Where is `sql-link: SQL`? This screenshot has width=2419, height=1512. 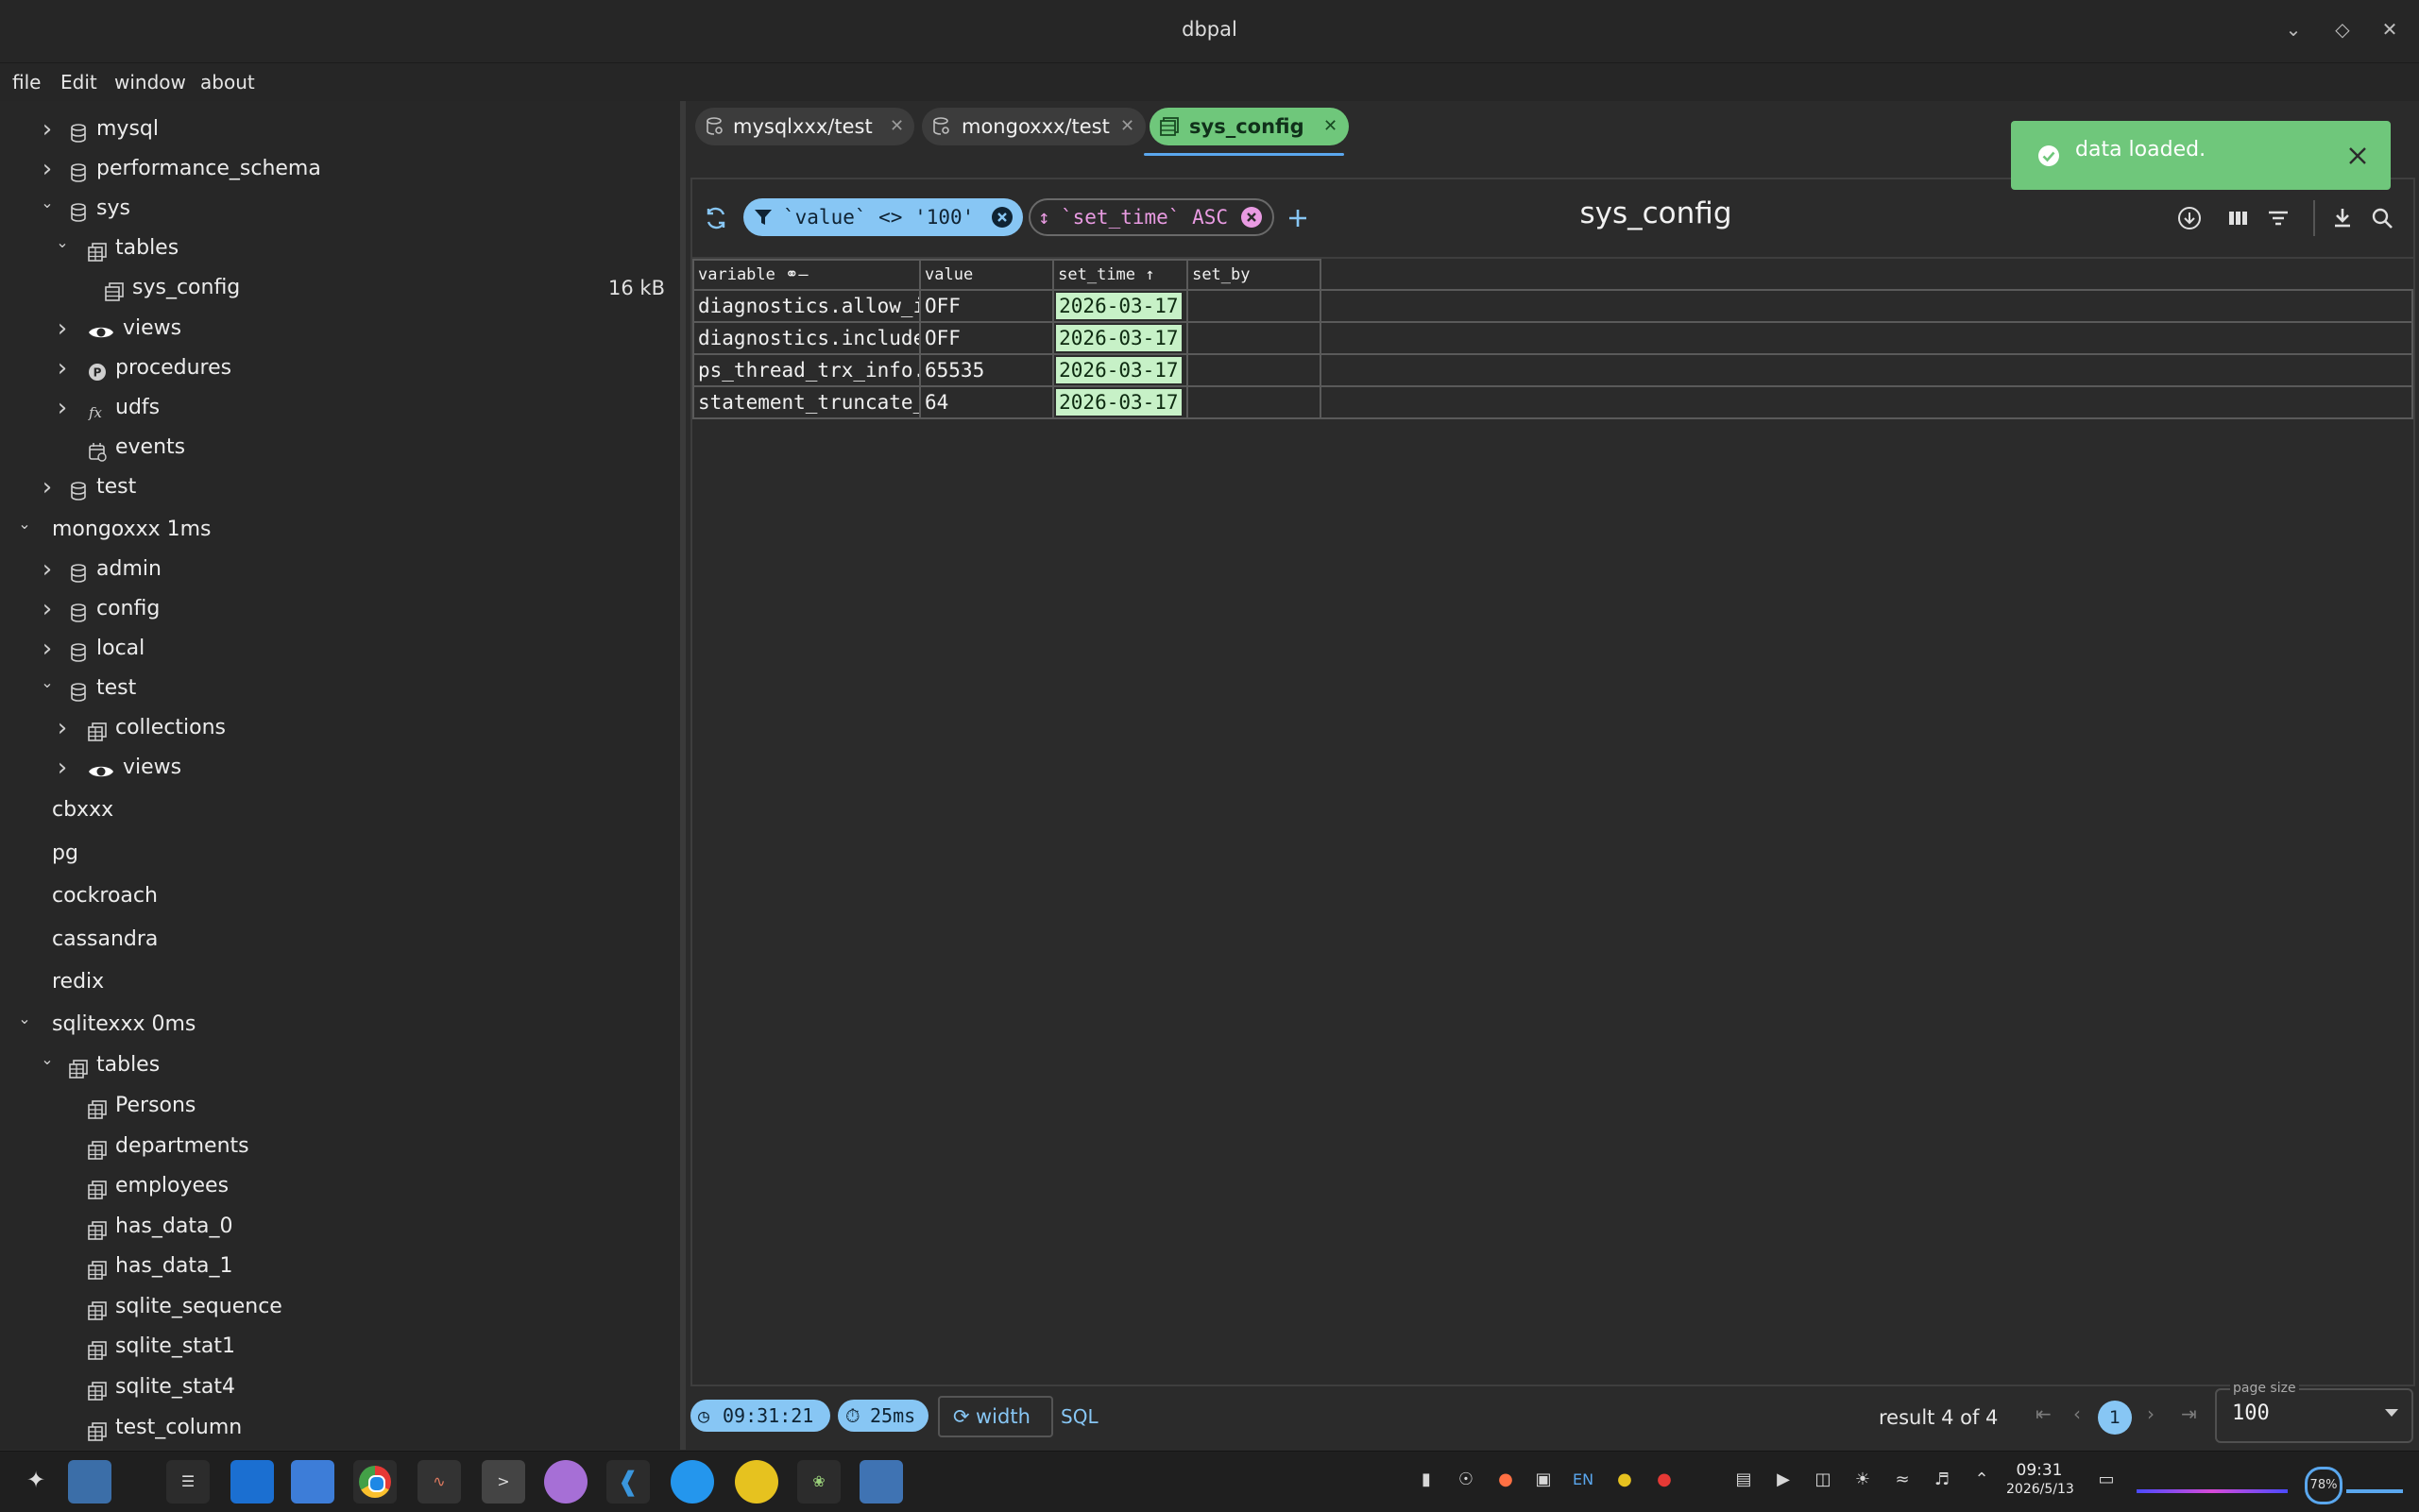
sql-link: SQL is located at coordinates (1080, 1416).